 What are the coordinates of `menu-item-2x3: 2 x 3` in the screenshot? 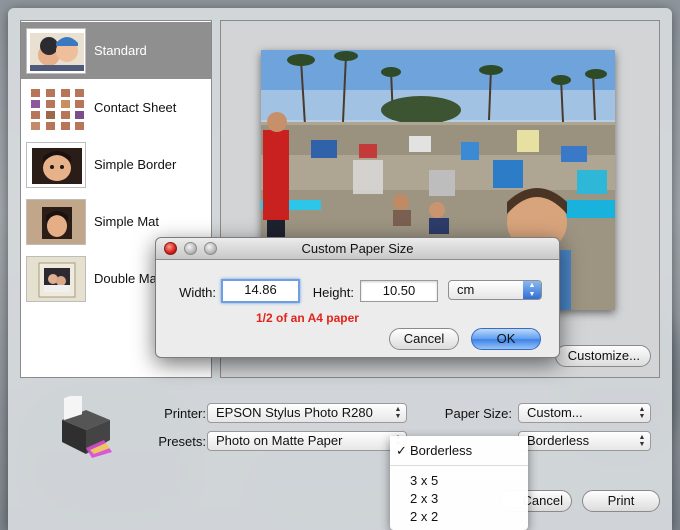 It's located at (459, 499).